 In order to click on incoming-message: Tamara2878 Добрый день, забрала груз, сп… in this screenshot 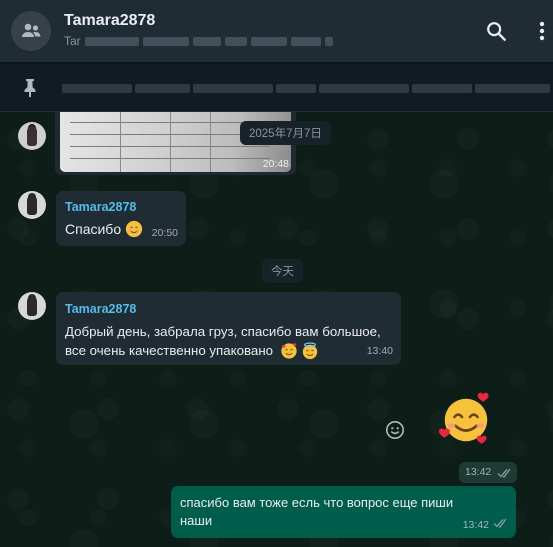, I will do `click(228, 328)`.